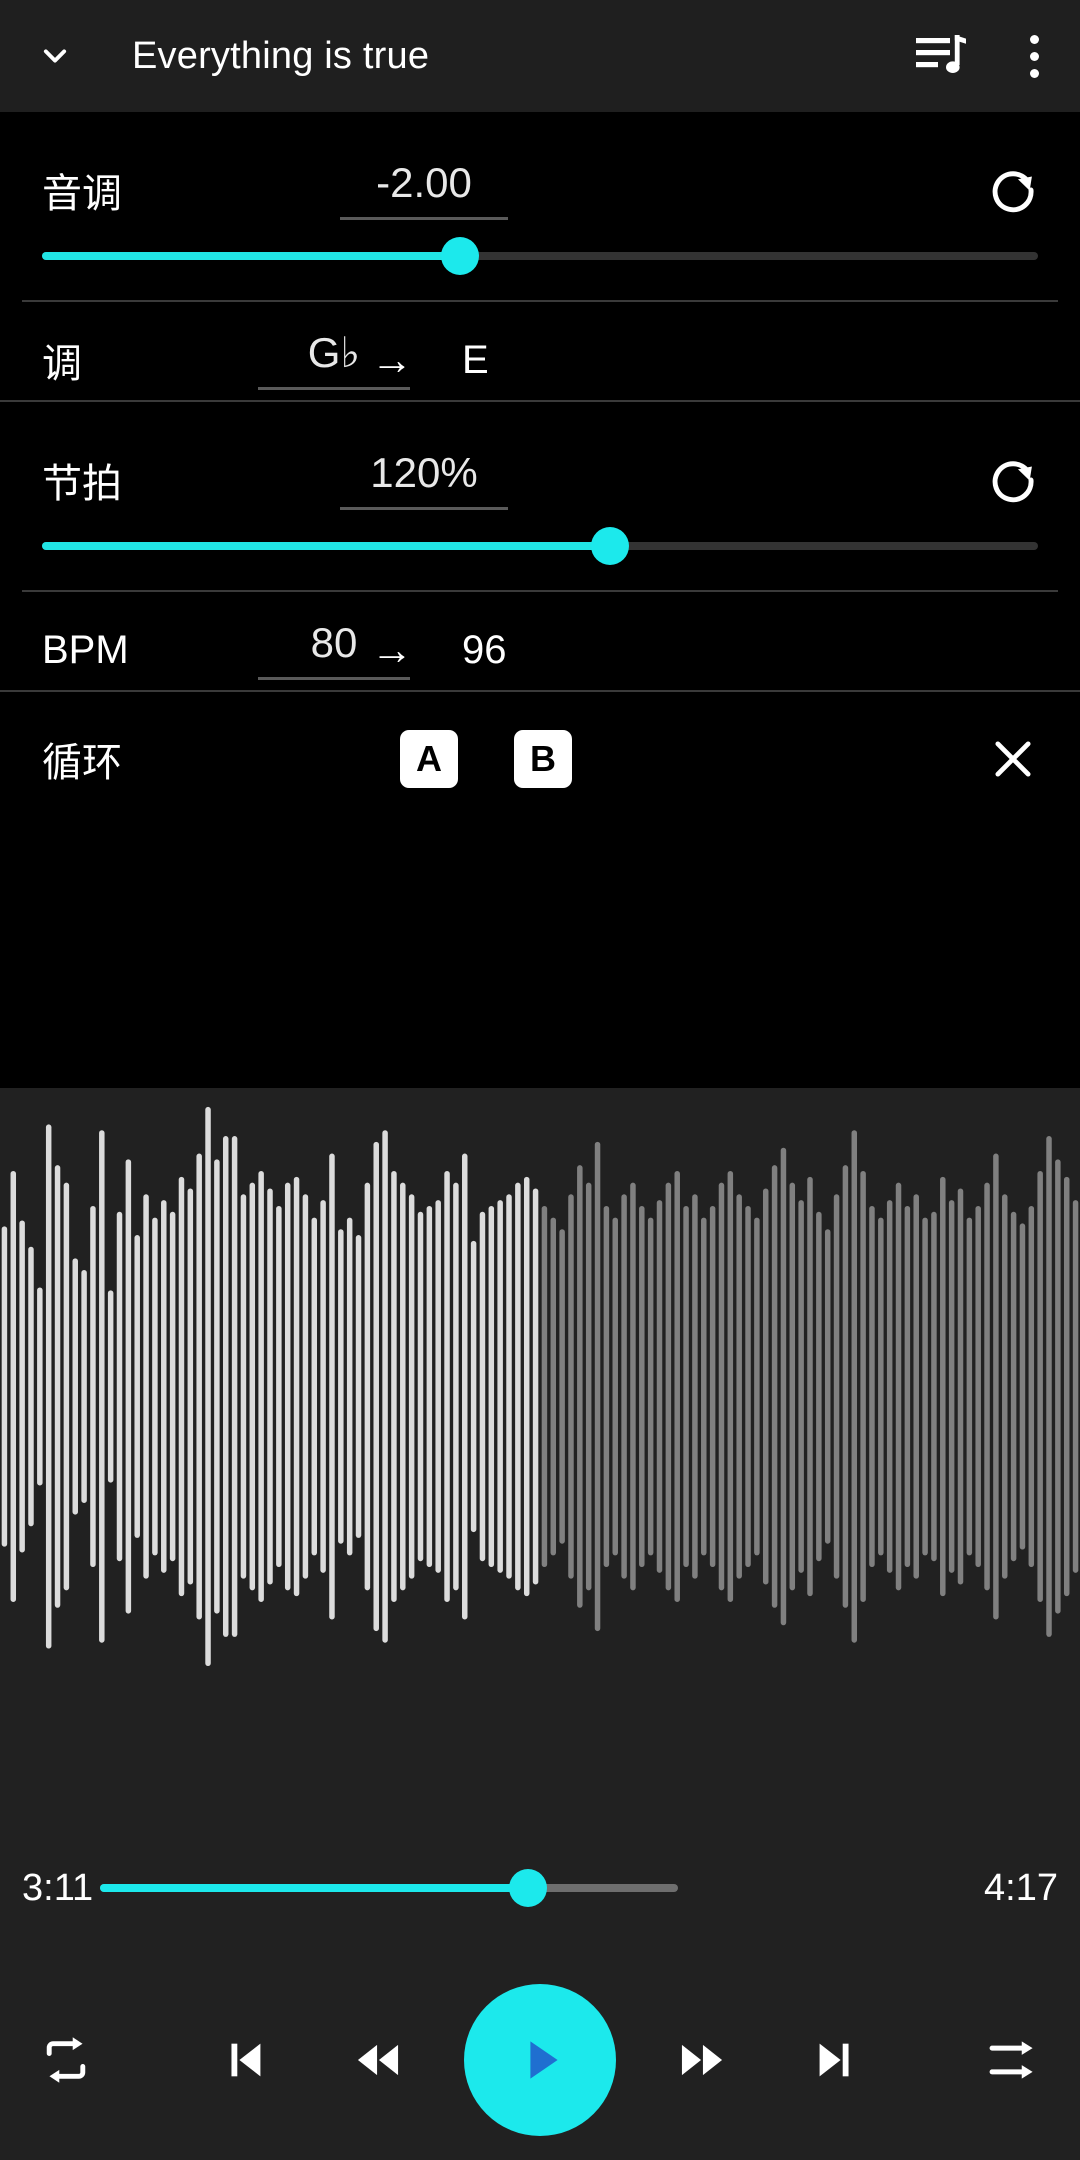  I want to click on pitch-slider-thumb, so click(460, 256).